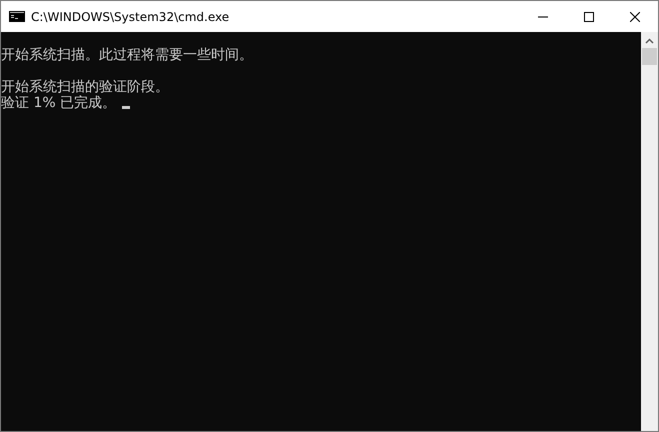  What do you see at coordinates (58, 103) in the screenshot?
I see `console-line: 验证 1% 已完成。` at bounding box center [58, 103].